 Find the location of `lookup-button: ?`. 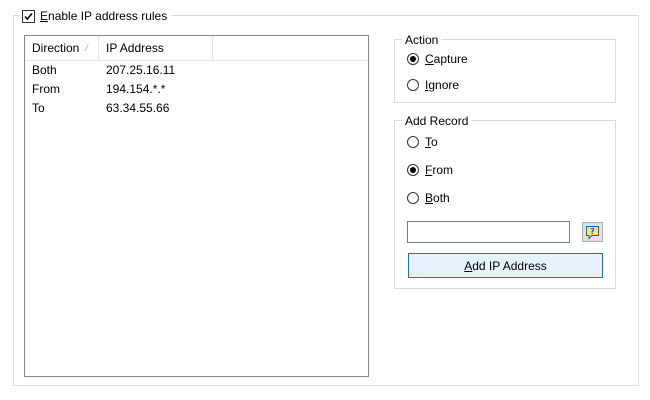

lookup-button: ? is located at coordinates (592, 232).